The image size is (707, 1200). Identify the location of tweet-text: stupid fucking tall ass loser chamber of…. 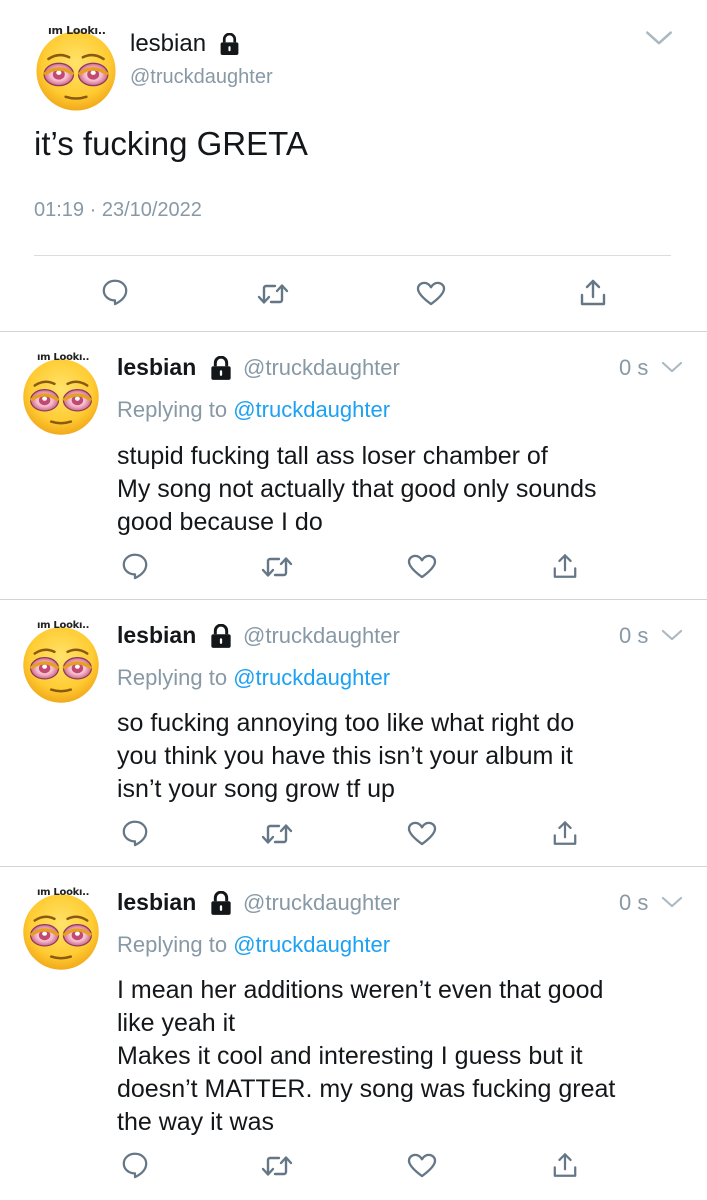
(357, 489).